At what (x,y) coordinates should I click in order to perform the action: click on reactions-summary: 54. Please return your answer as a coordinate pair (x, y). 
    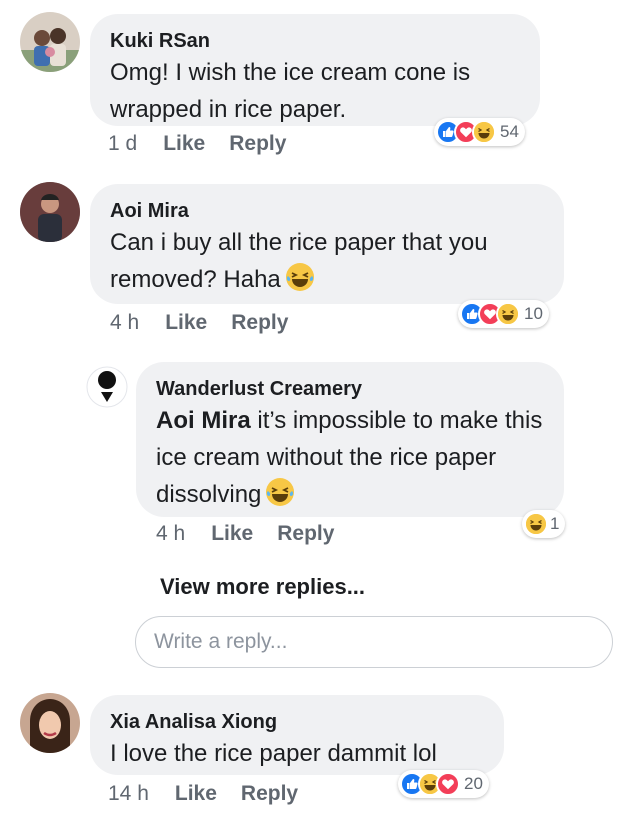
    Looking at the image, I should click on (479, 132).